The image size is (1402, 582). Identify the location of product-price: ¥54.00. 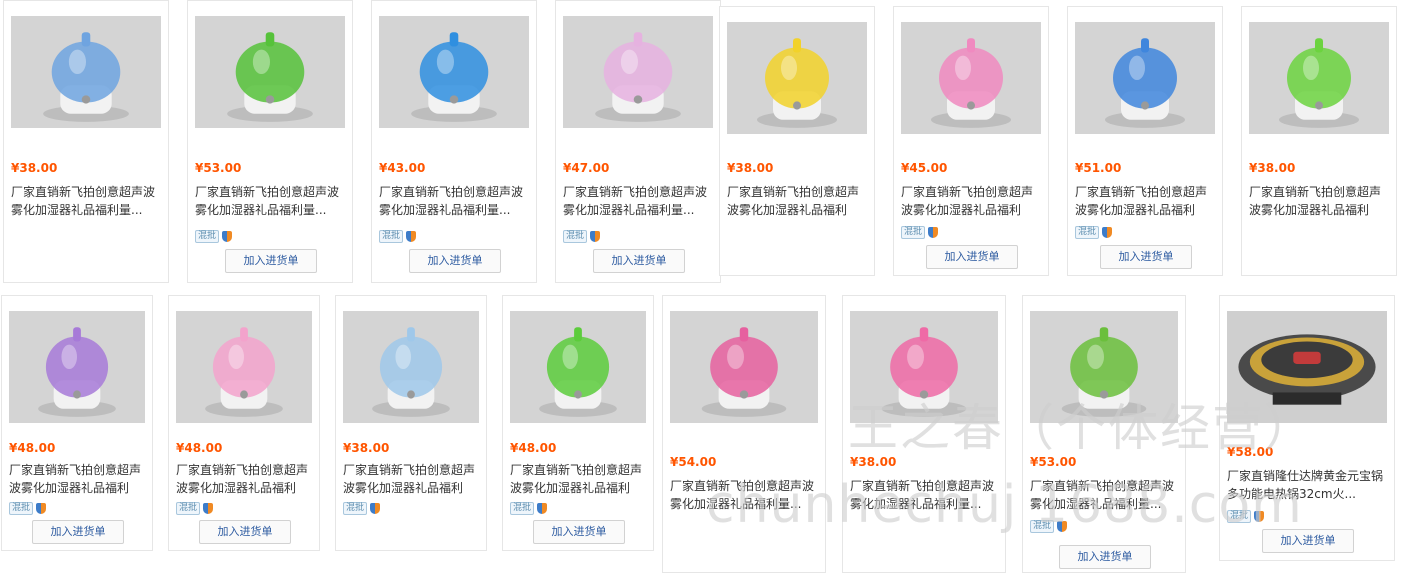
(693, 462).